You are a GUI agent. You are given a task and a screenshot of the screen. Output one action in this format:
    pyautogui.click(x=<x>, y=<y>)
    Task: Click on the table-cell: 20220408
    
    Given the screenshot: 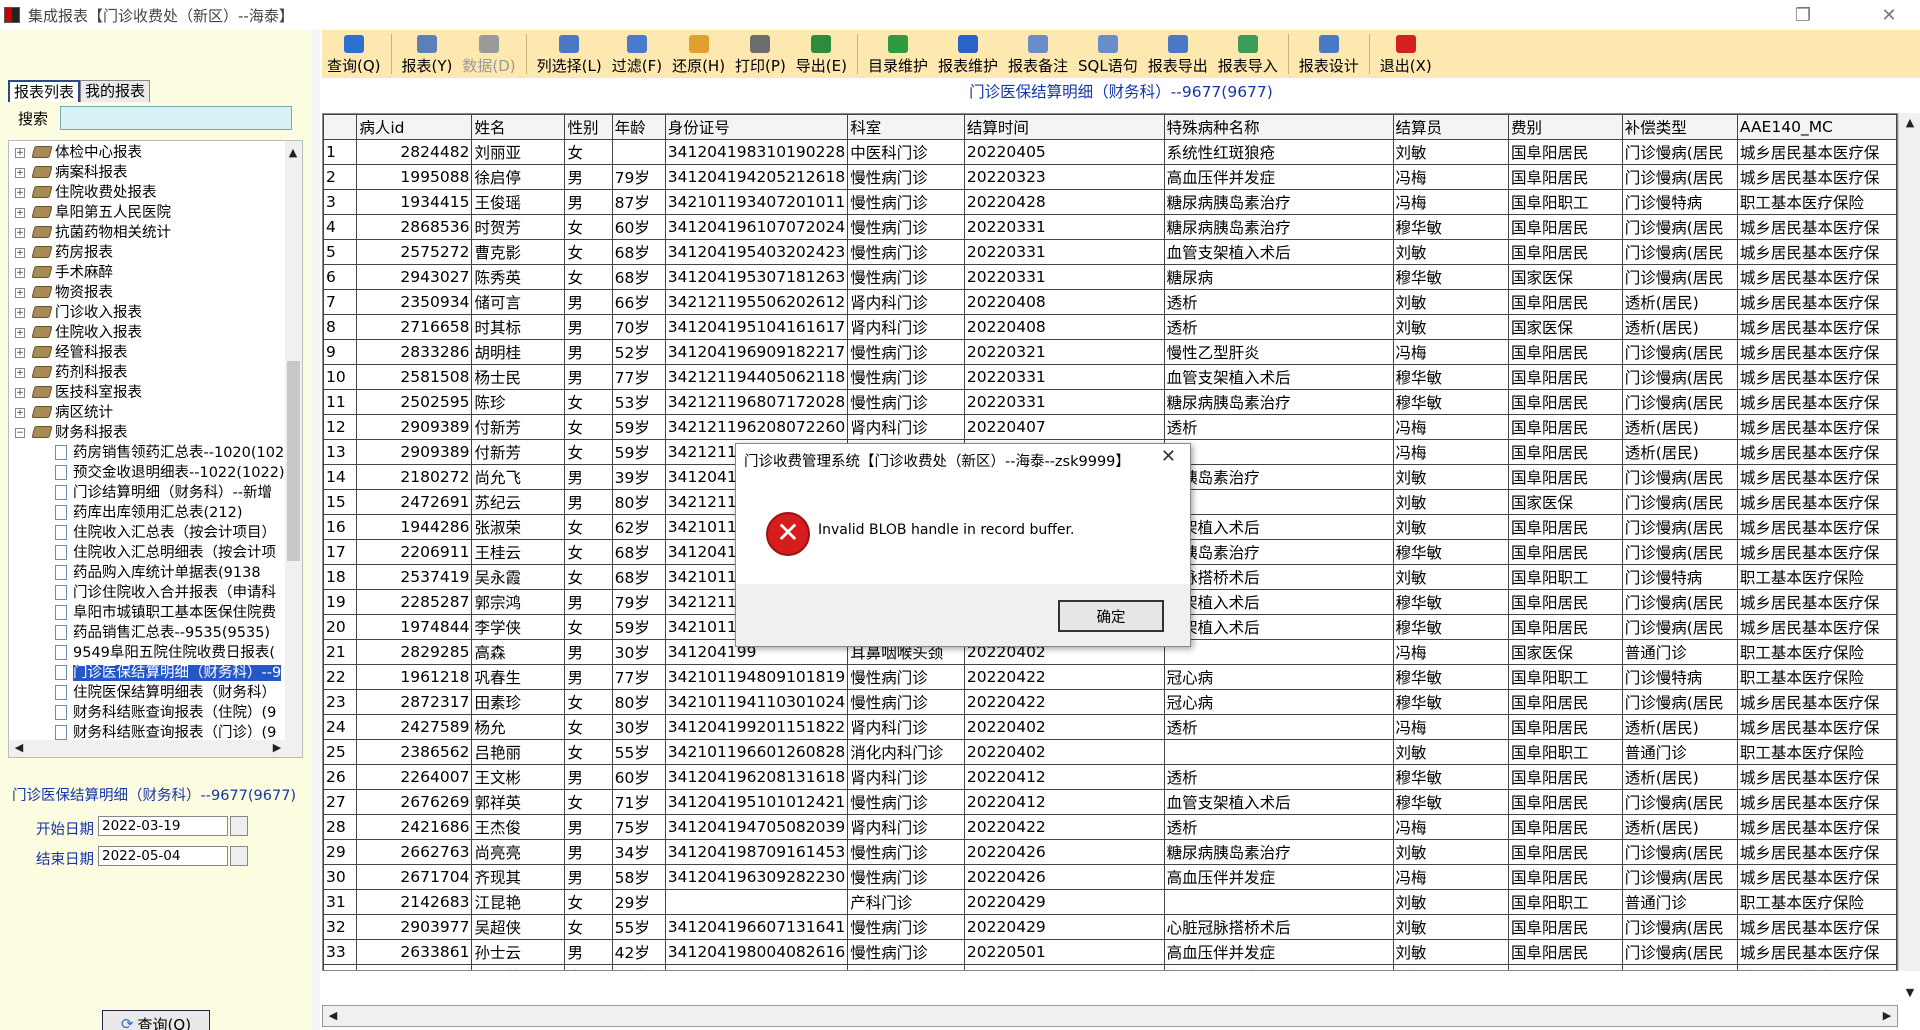 What is the action you would take?
    pyautogui.click(x=1064, y=302)
    